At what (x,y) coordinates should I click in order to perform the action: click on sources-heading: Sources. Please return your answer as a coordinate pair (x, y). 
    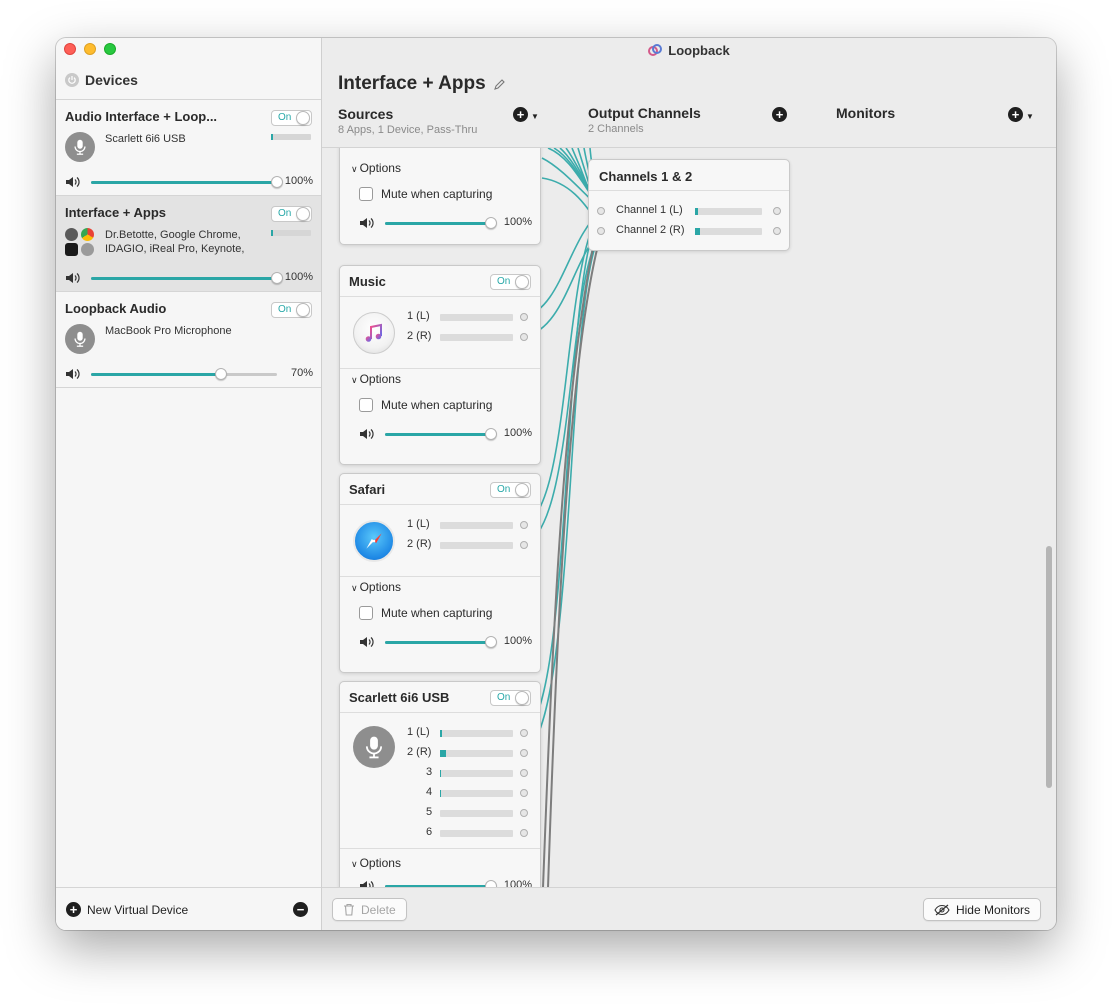
    Looking at the image, I should click on (366, 114).